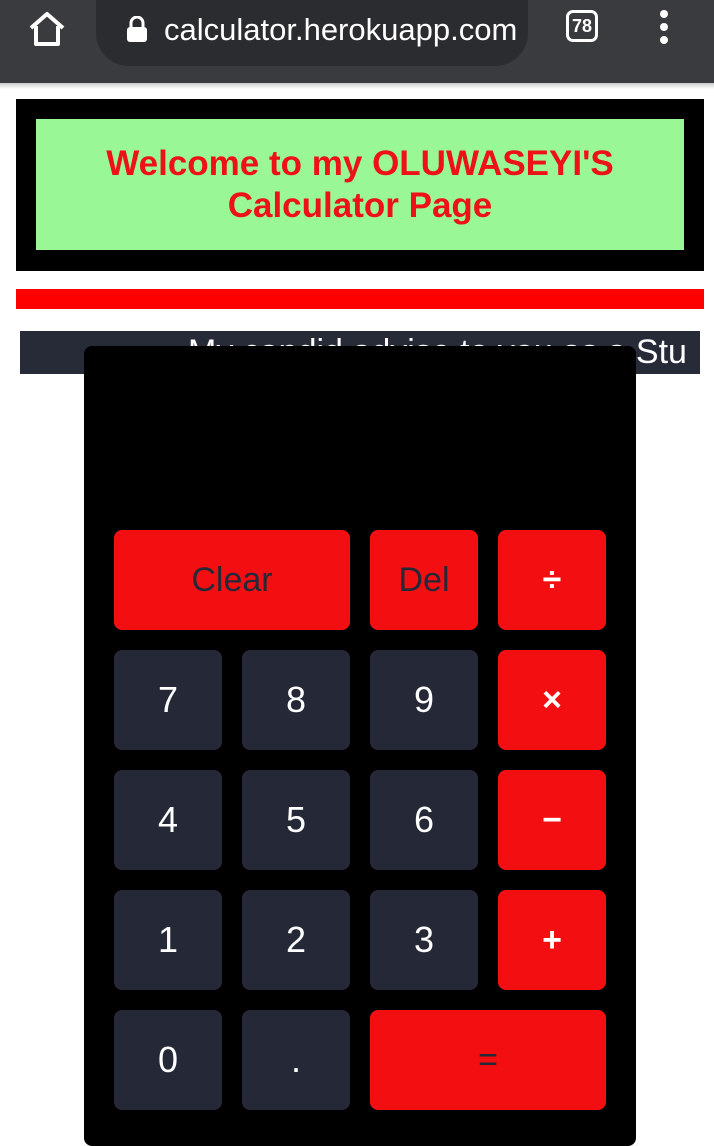 Image resolution: width=714 pixels, height=1146 pixels. I want to click on divide-button: ÷, so click(552, 580).